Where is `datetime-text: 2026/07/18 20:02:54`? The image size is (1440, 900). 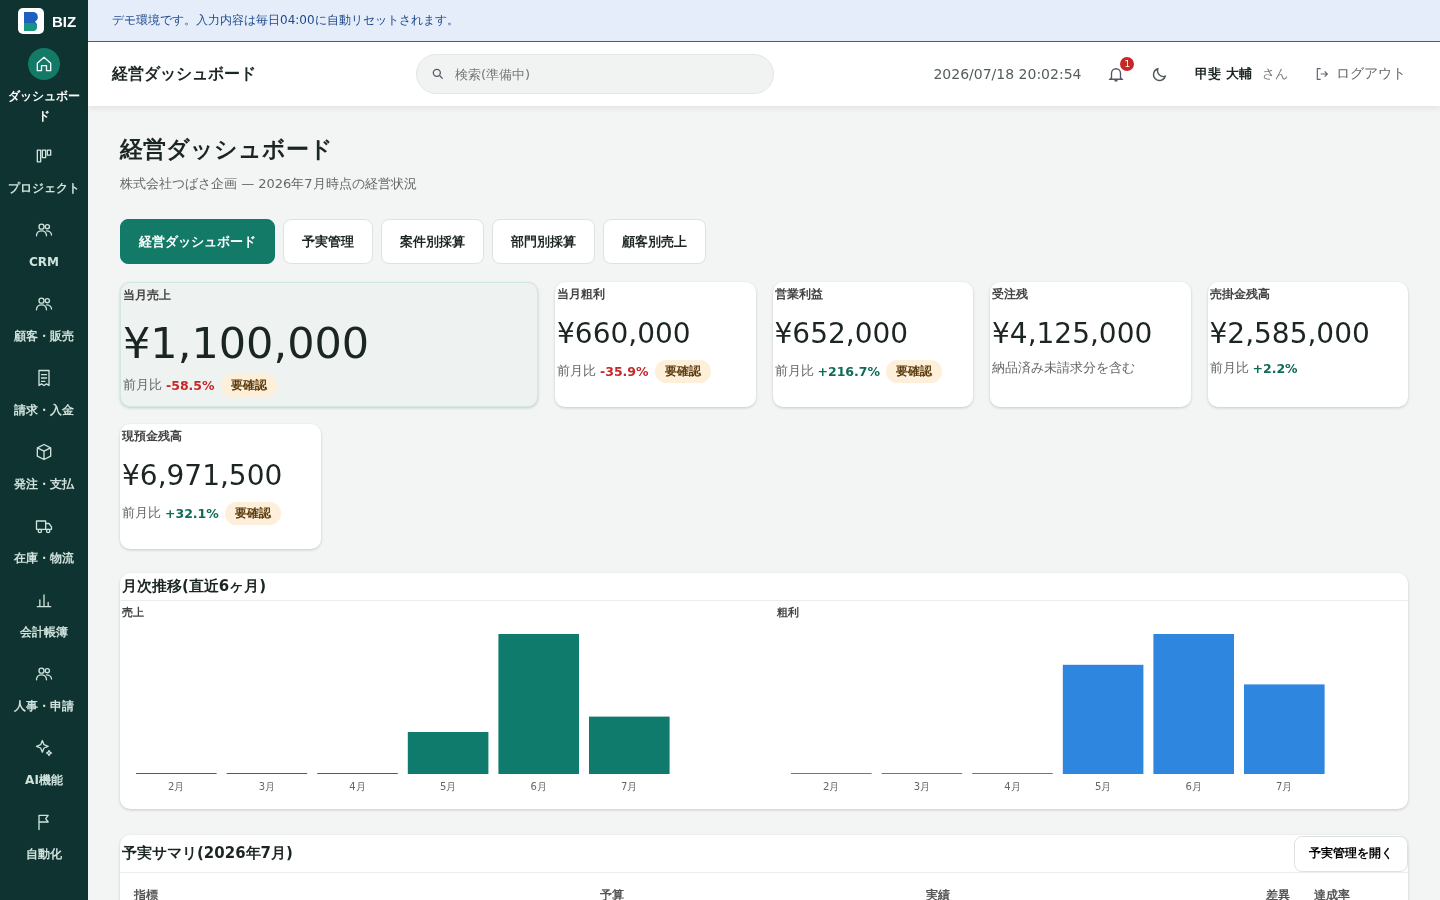
datetime-text: 2026/07/18 20:02:54 is located at coordinates (1007, 74).